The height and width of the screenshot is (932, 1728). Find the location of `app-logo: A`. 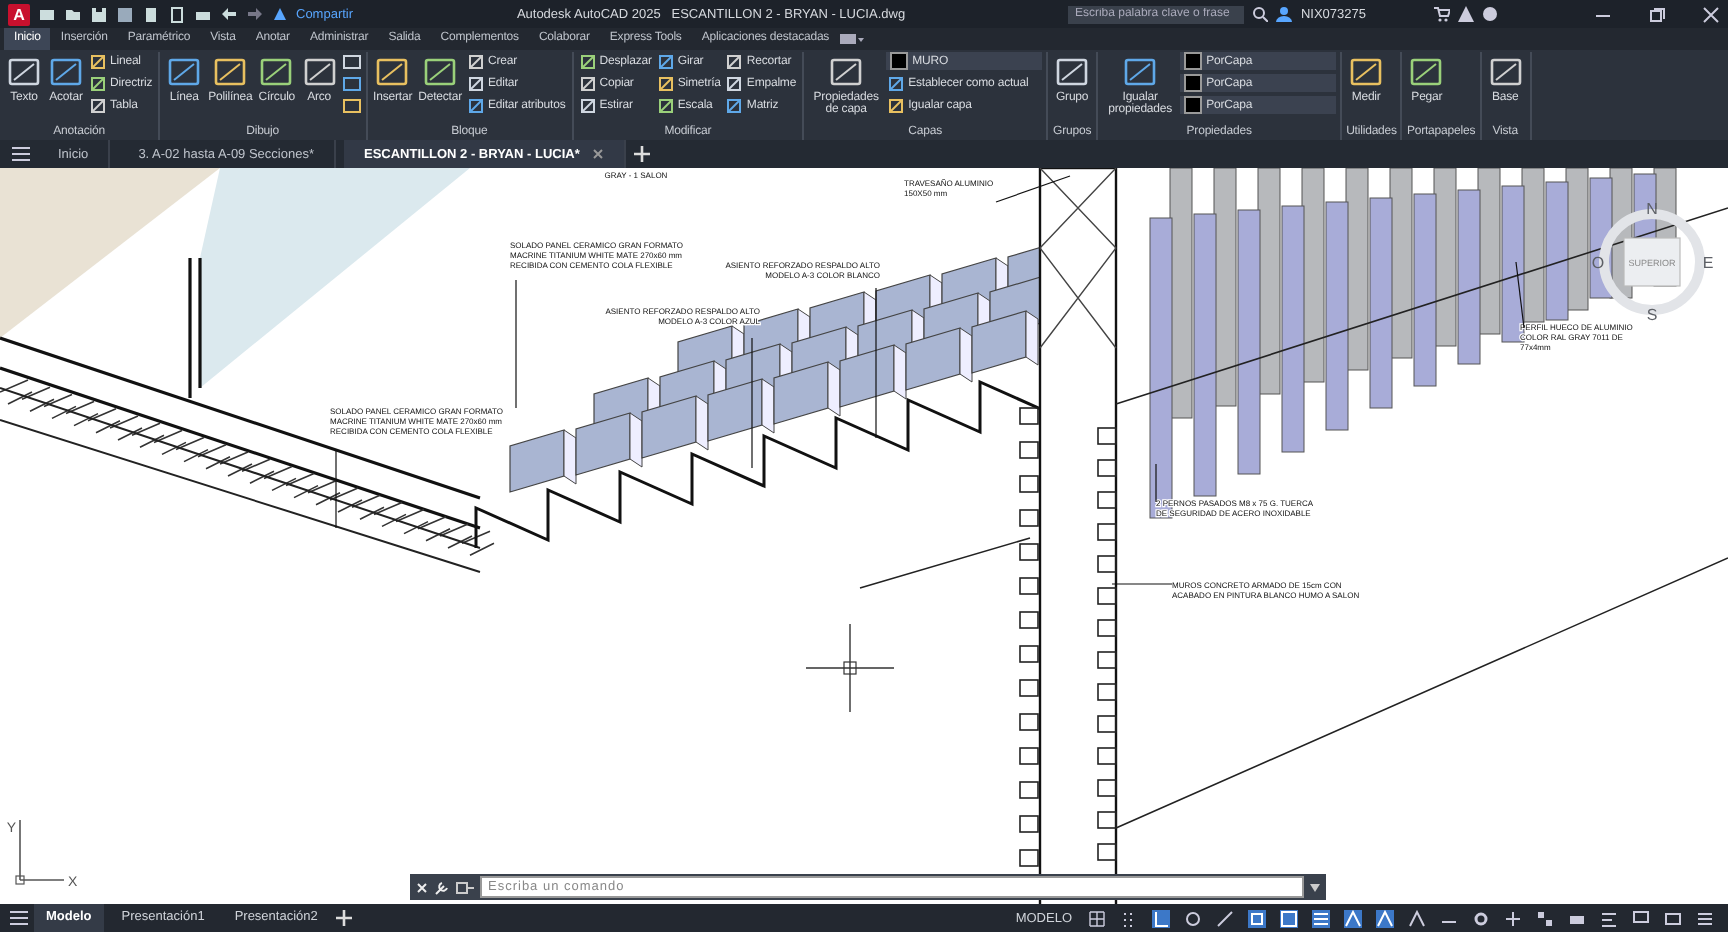

app-logo: A is located at coordinates (19, 14).